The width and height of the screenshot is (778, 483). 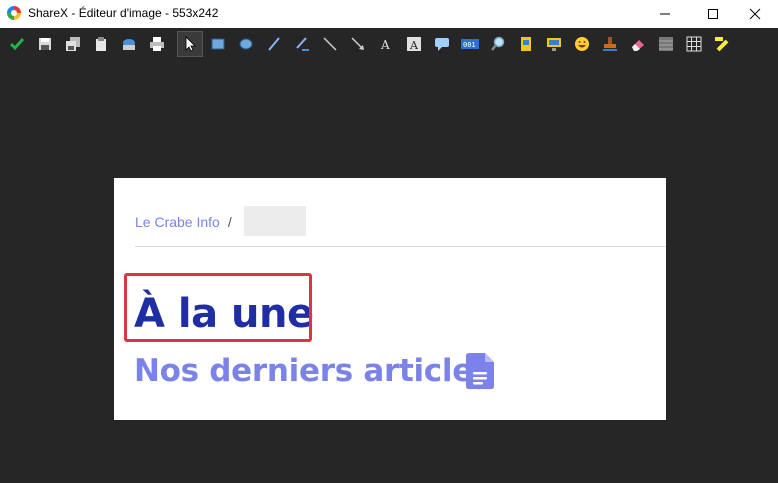 I want to click on close-icon, so click(x=755, y=14).